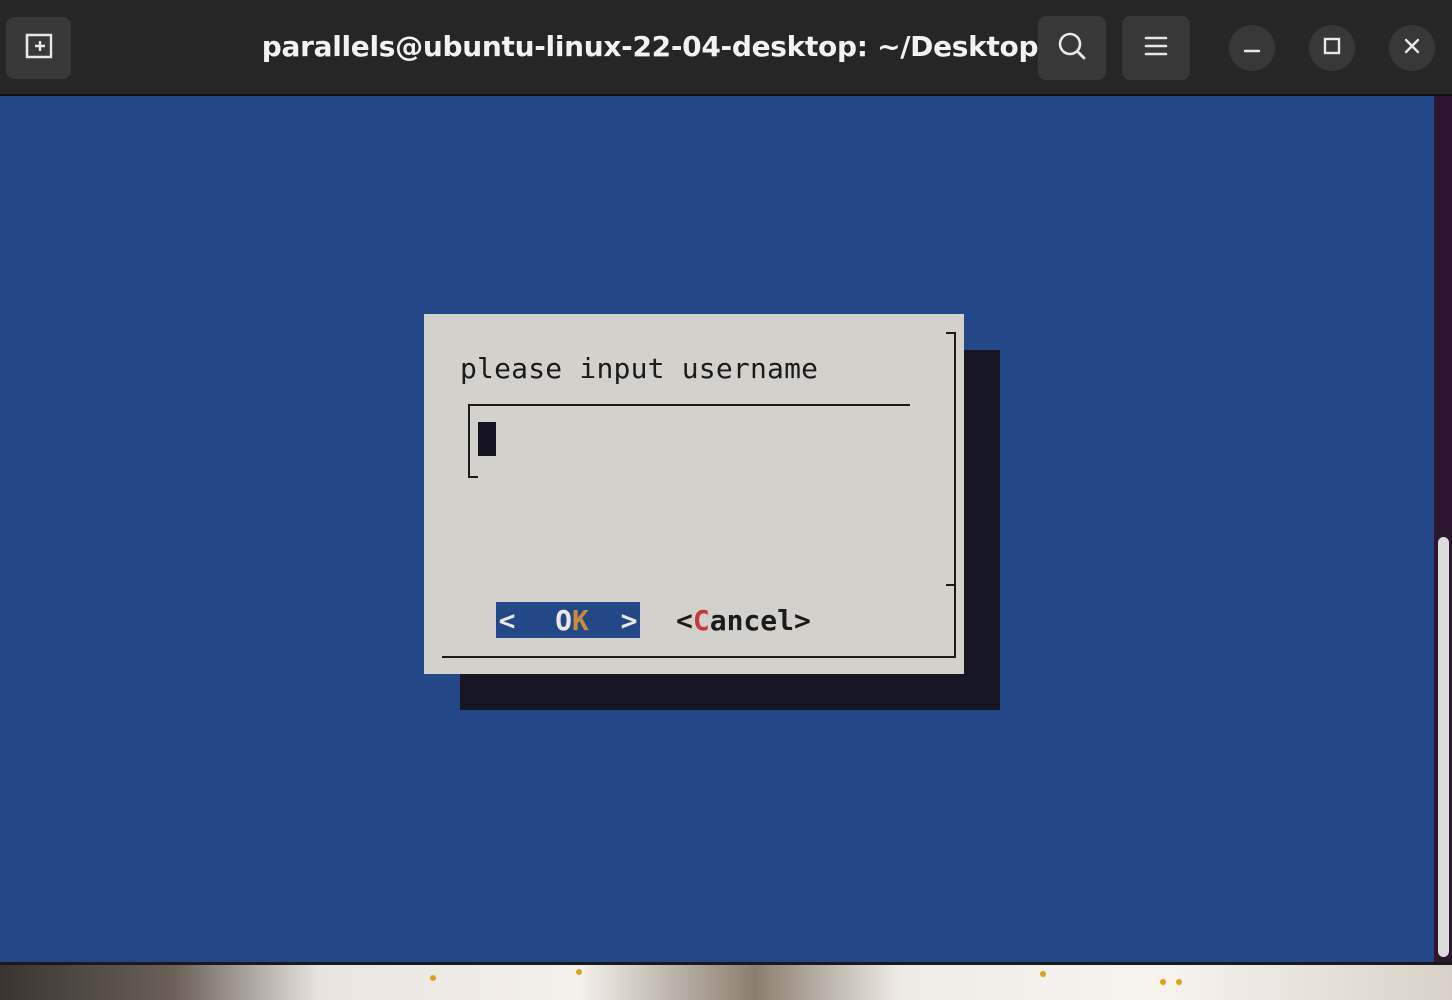 This screenshot has height=1000, width=1452. What do you see at coordinates (469, 441) in the screenshot?
I see `input-border-left` at bounding box center [469, 441].